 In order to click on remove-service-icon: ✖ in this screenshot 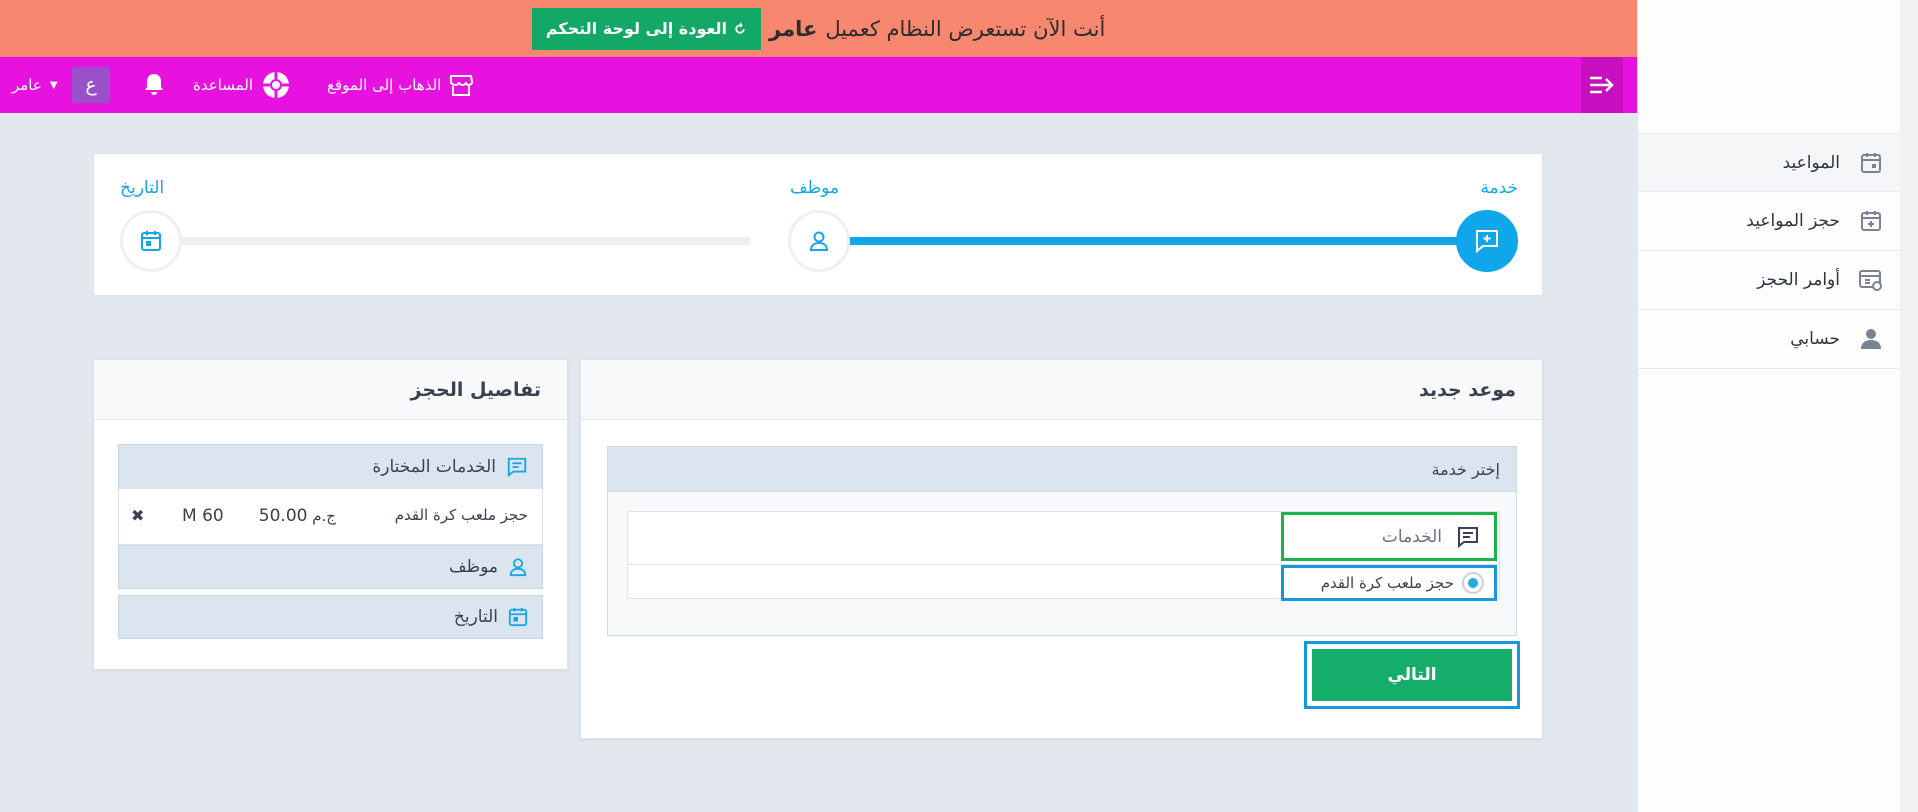, I will do `click(137, 515)`.